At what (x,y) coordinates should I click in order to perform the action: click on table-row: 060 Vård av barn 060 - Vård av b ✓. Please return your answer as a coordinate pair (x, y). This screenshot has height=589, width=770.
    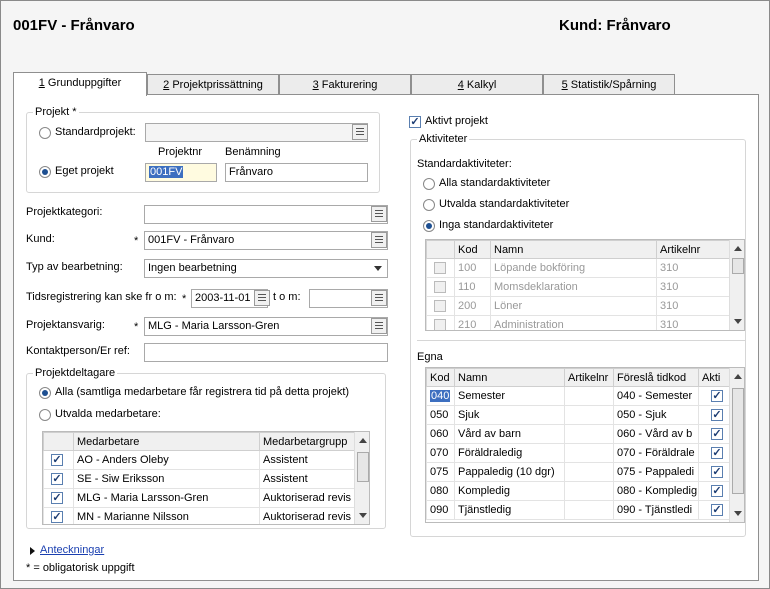
    Looking at the image, I should click on (578, 434).